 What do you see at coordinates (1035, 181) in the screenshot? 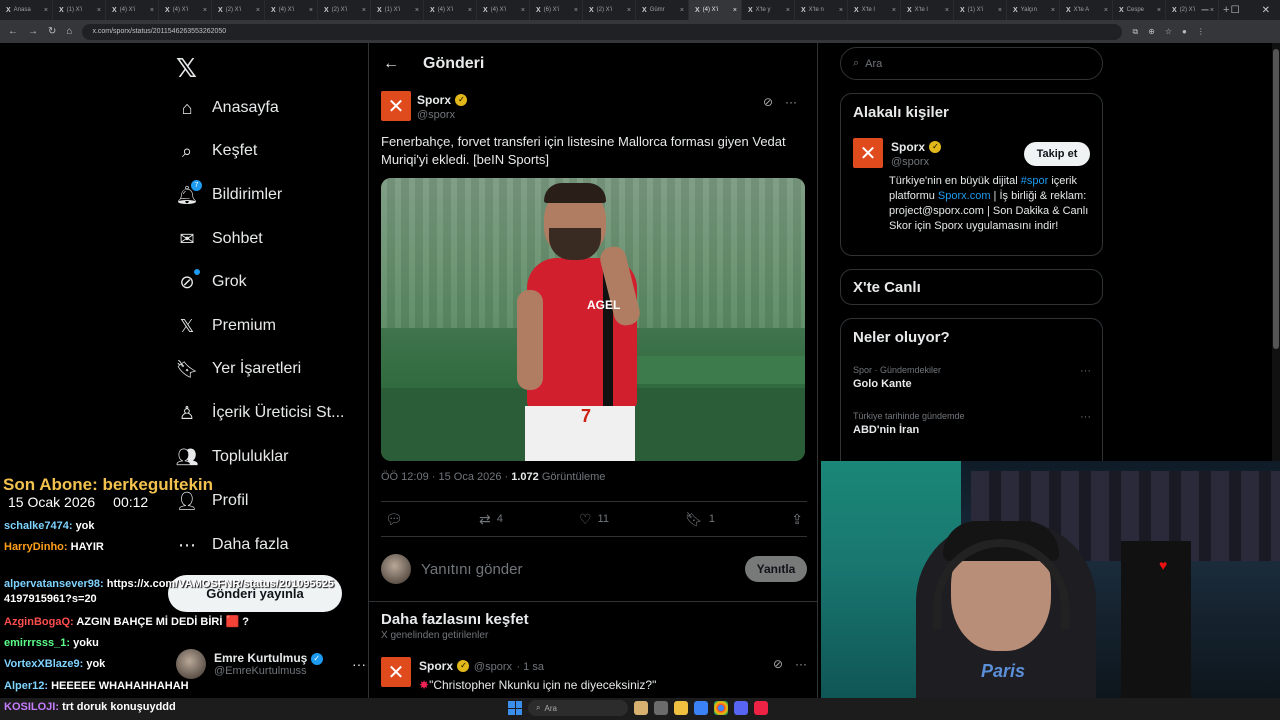
I see `hashtag-link: #spor` at bounding box center [1035, 181].